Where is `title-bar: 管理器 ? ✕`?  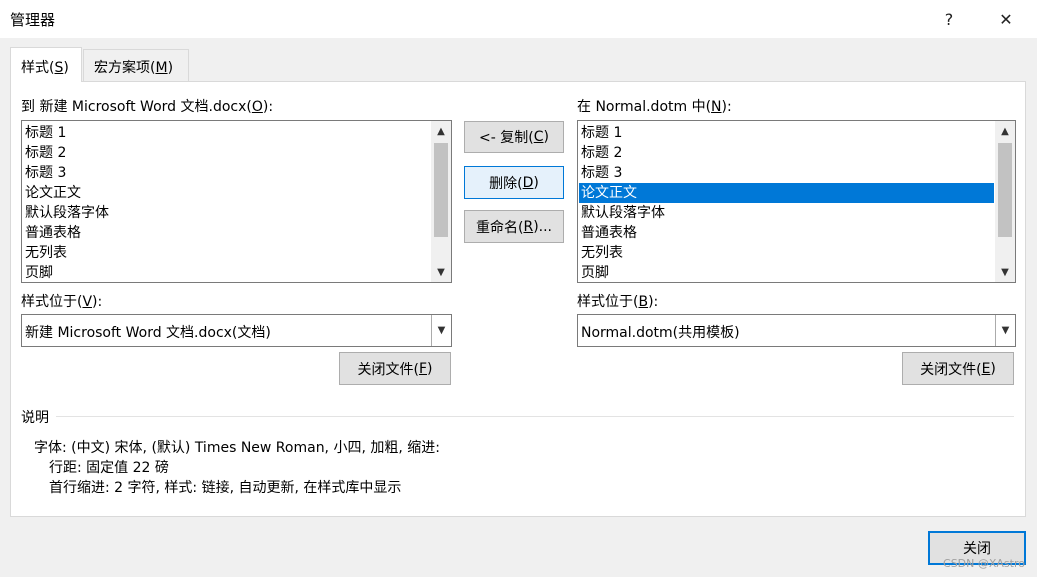
title-bar: 管理器 ? ✕ is located at coordinates (518, 19).